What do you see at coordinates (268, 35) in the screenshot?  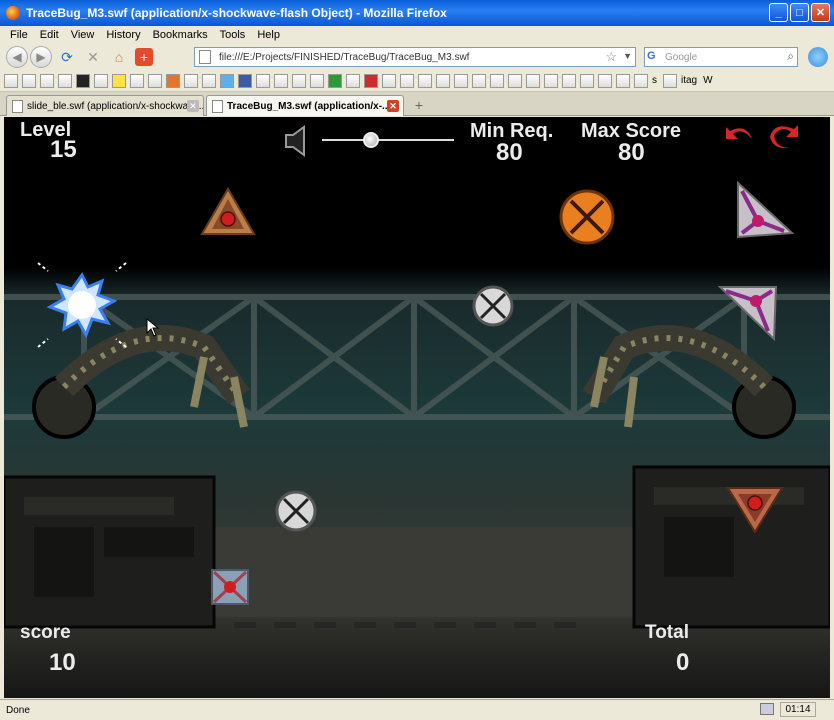 I see `menu-help: Help` at bounding box center [268, 35].